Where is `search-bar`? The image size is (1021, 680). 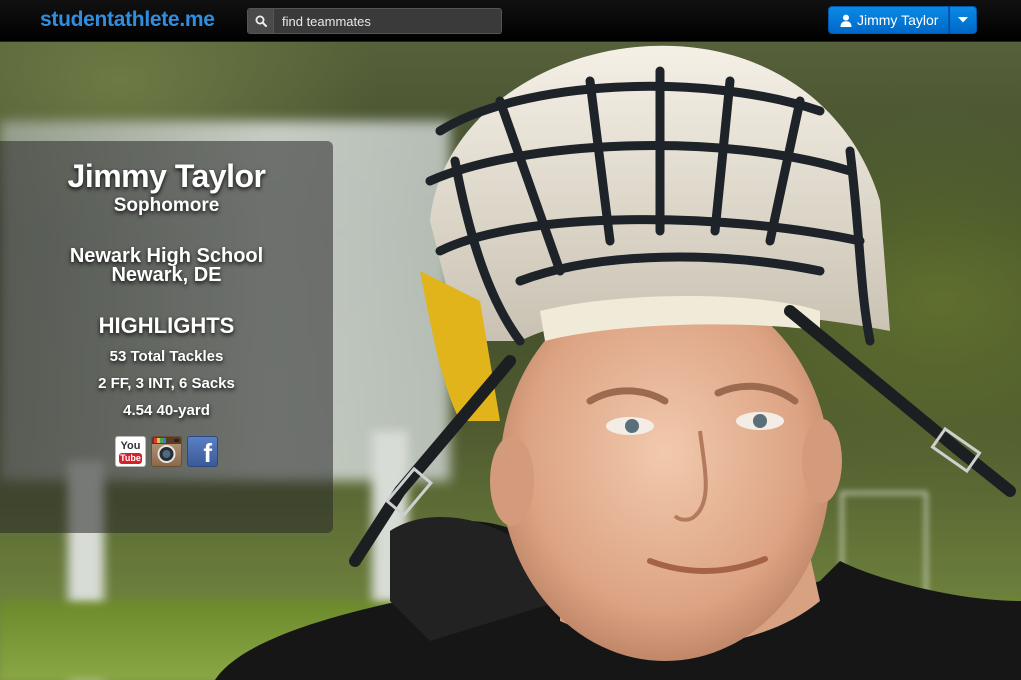 search-bar is located at coordinates (374, 21).